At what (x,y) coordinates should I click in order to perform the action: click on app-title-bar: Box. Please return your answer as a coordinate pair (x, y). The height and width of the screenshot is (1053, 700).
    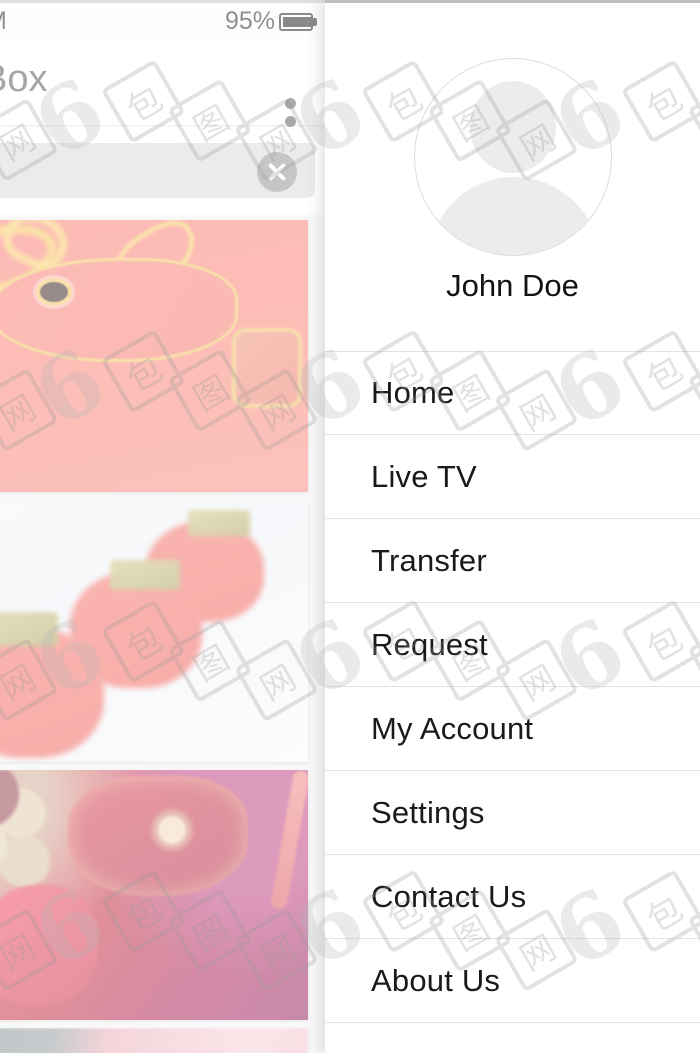
    Looking at the image, I should click on (162, 90).